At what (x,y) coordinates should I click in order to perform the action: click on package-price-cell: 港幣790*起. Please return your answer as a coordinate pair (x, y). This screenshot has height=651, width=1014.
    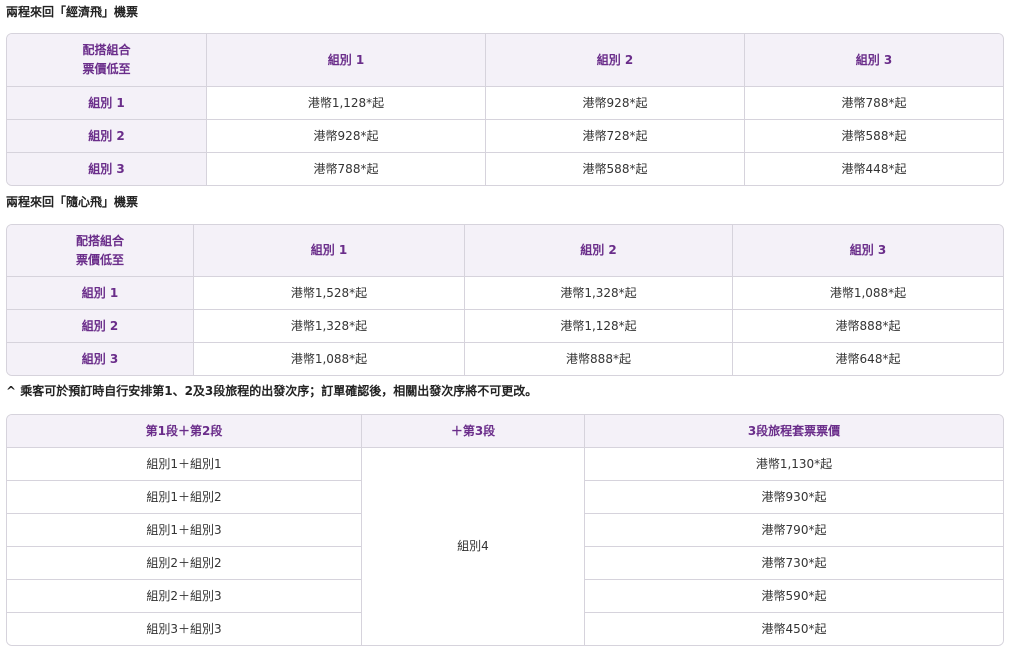
    Looking at the image, I should click on (794, 530).